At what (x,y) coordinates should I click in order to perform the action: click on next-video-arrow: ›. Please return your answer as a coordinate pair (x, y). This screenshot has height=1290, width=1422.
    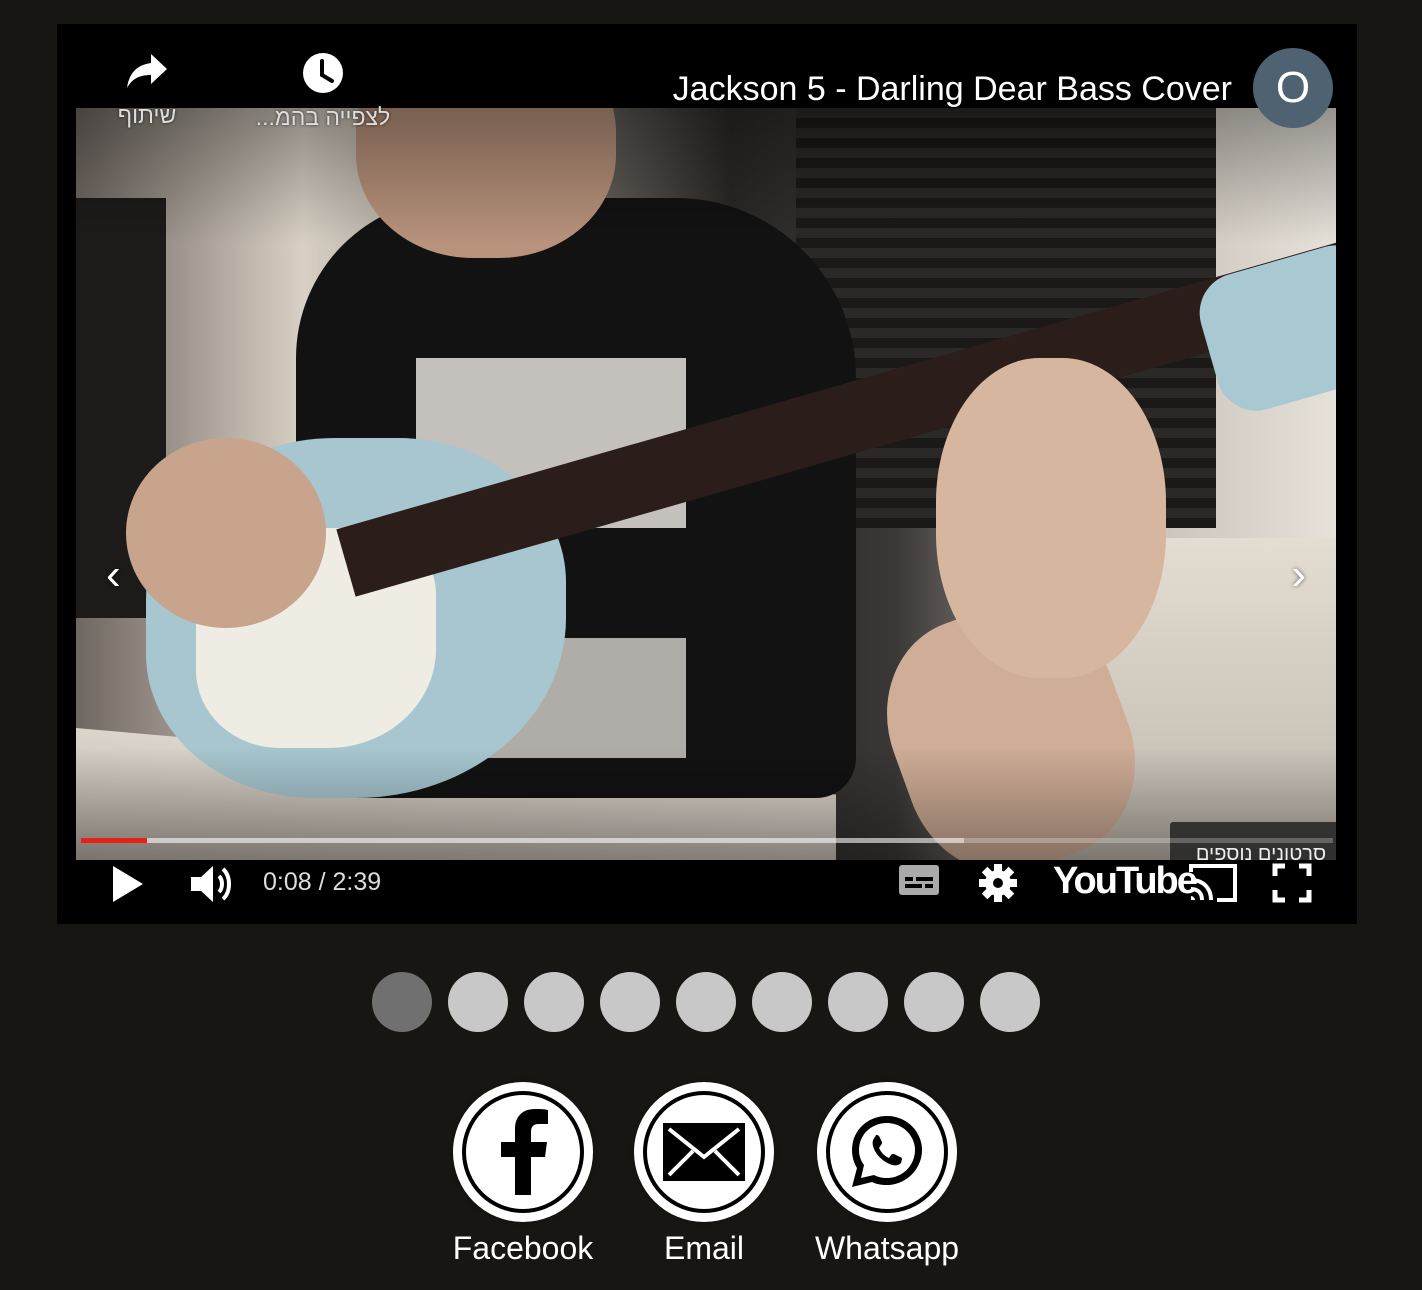
    Looking at the image, I should click on (1298, 575).